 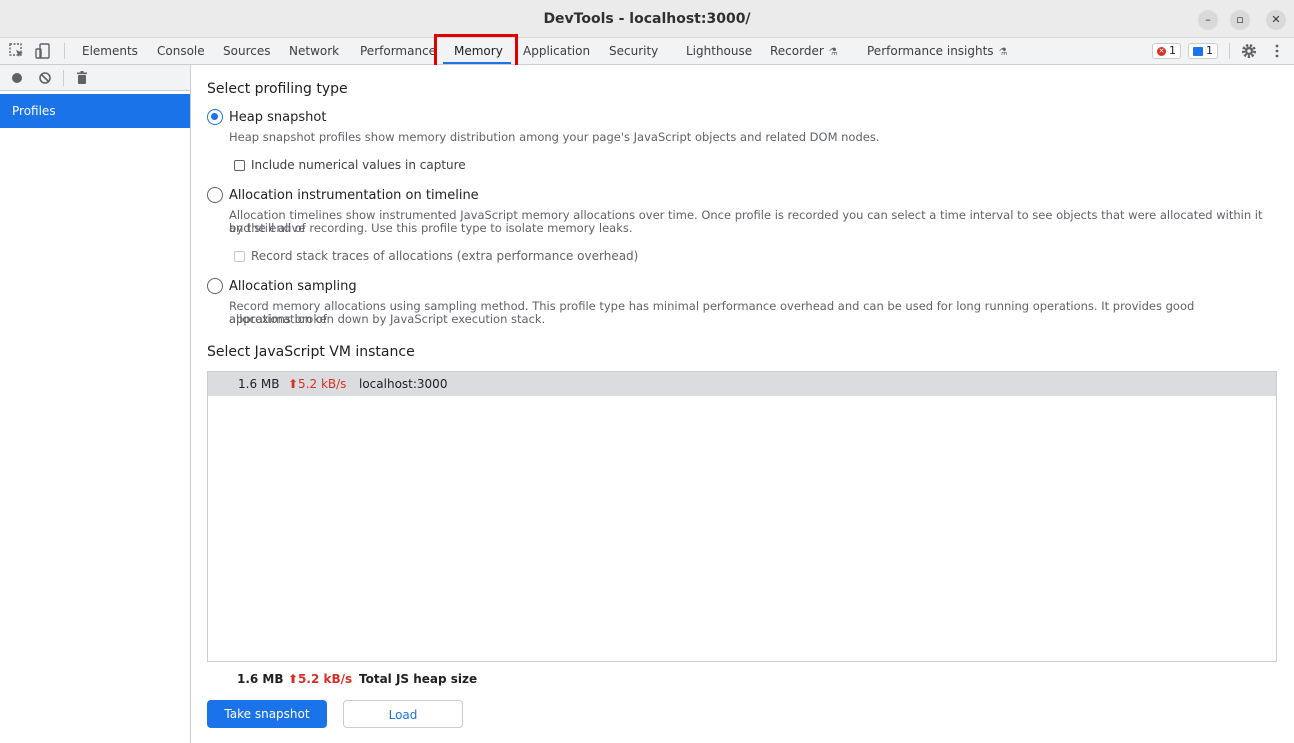 What do you see at coordinates (398, 51) in the screenshot?
I see `tab-performance: Performance` at bounding box center [398, 51].